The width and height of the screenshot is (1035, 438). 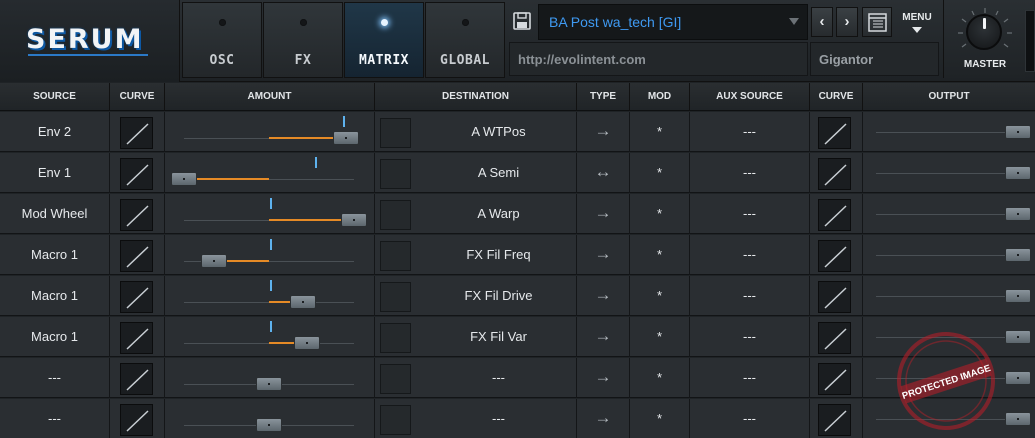 I want to click on source-label: Env 1, so click(x=54, y=172).